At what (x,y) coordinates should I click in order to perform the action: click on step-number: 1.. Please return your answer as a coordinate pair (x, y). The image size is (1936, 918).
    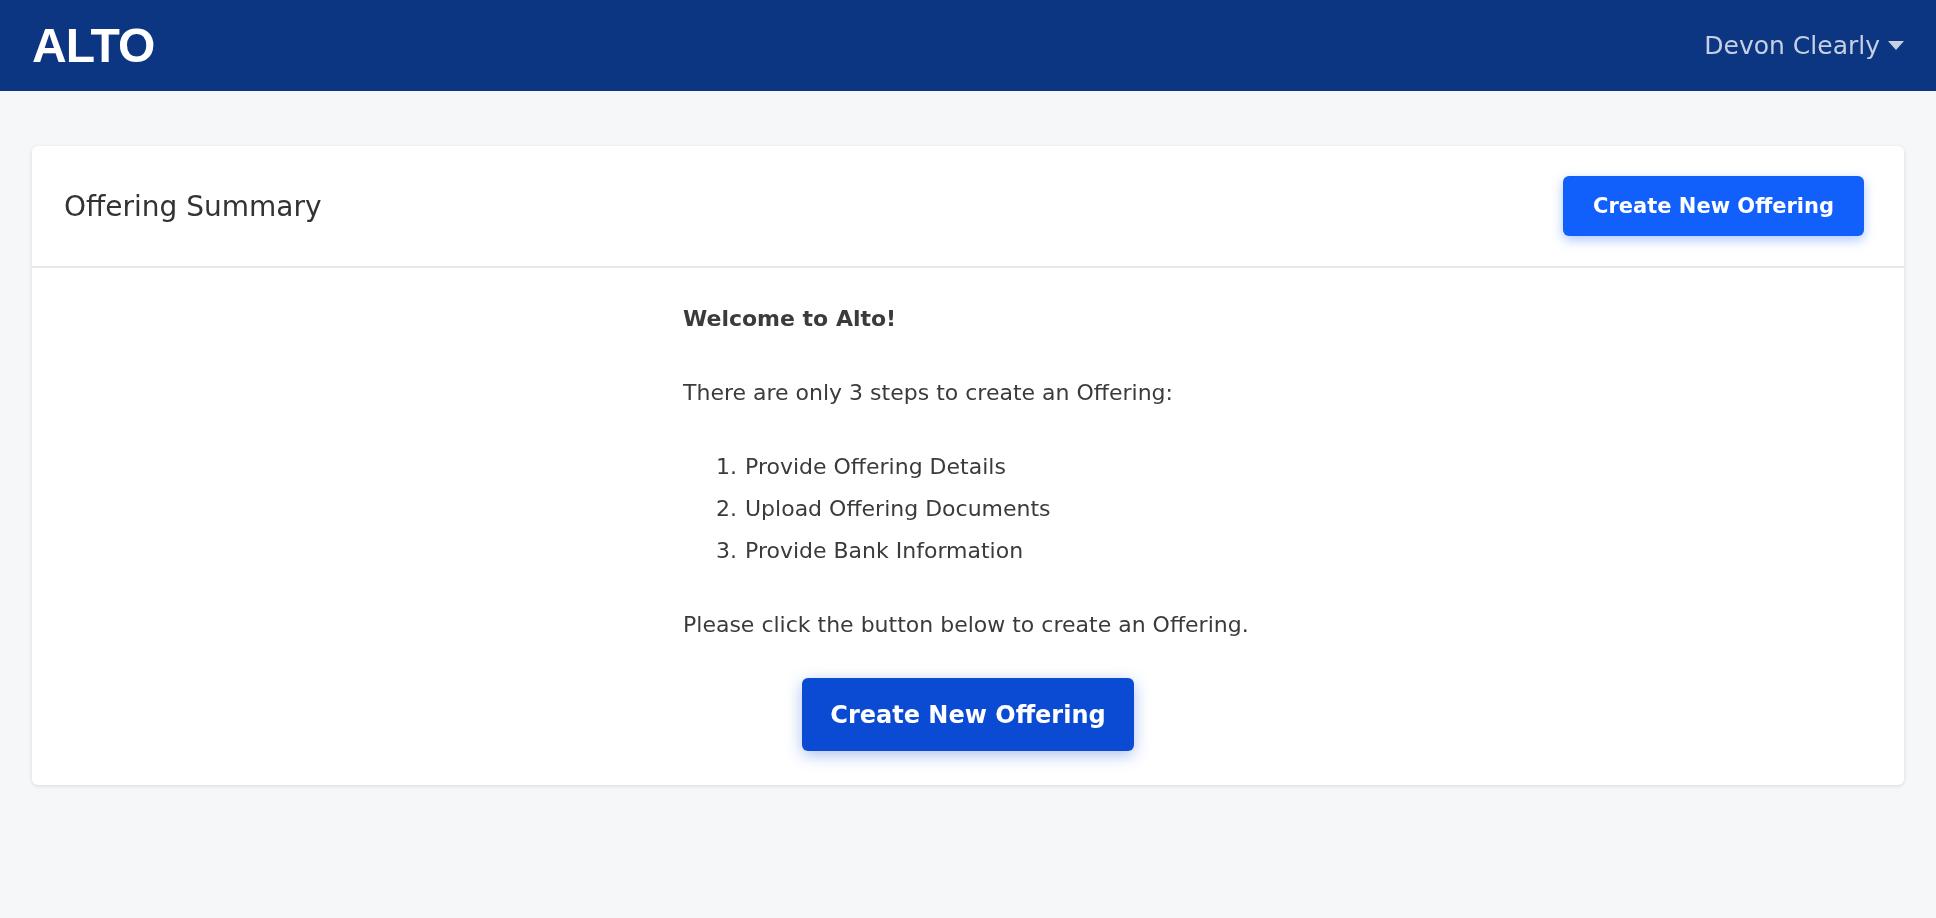
    Looking at the image, I should click on (726, 467).